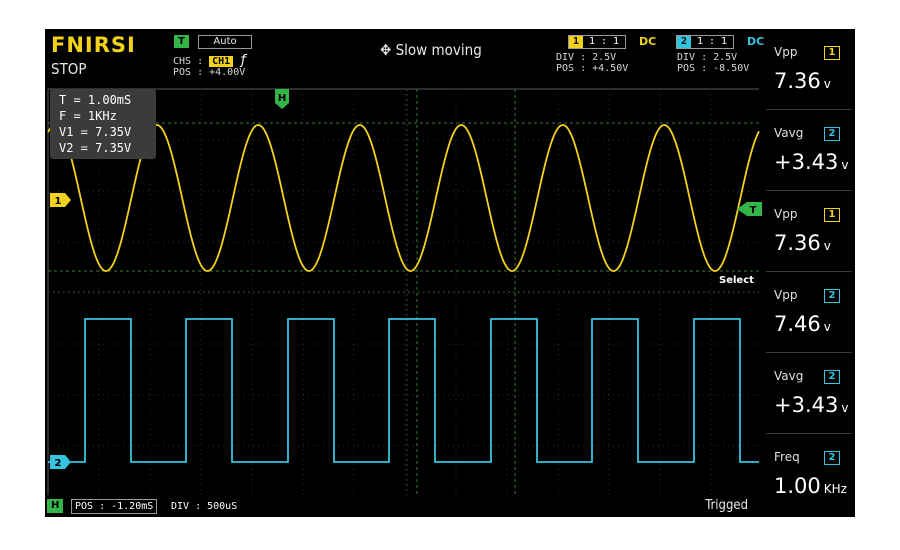 Image resolution: width=900 pixels, height=550 pixels. I want to click on rising-edge-icon: ƒ, so click(243, 60).